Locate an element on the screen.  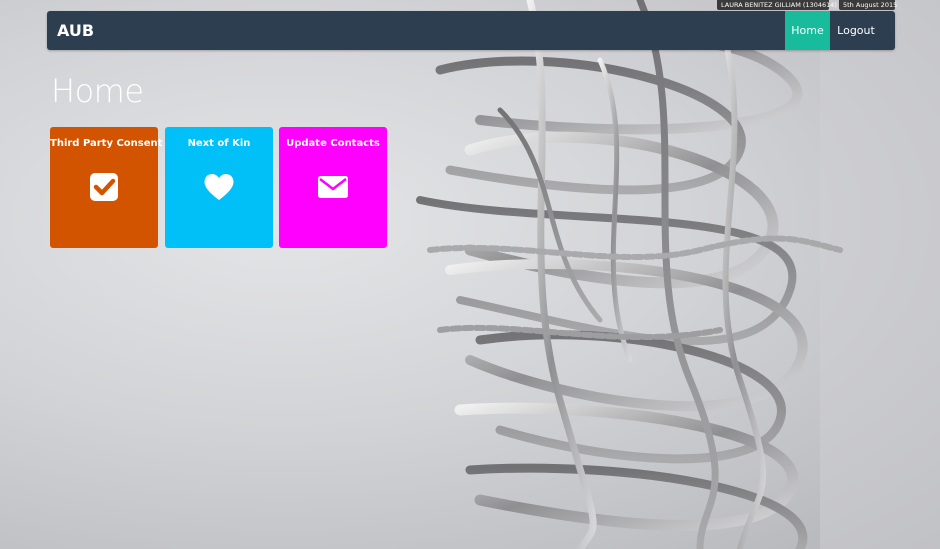
tile-label: Next of Kin is located at coordinates (219, 143).